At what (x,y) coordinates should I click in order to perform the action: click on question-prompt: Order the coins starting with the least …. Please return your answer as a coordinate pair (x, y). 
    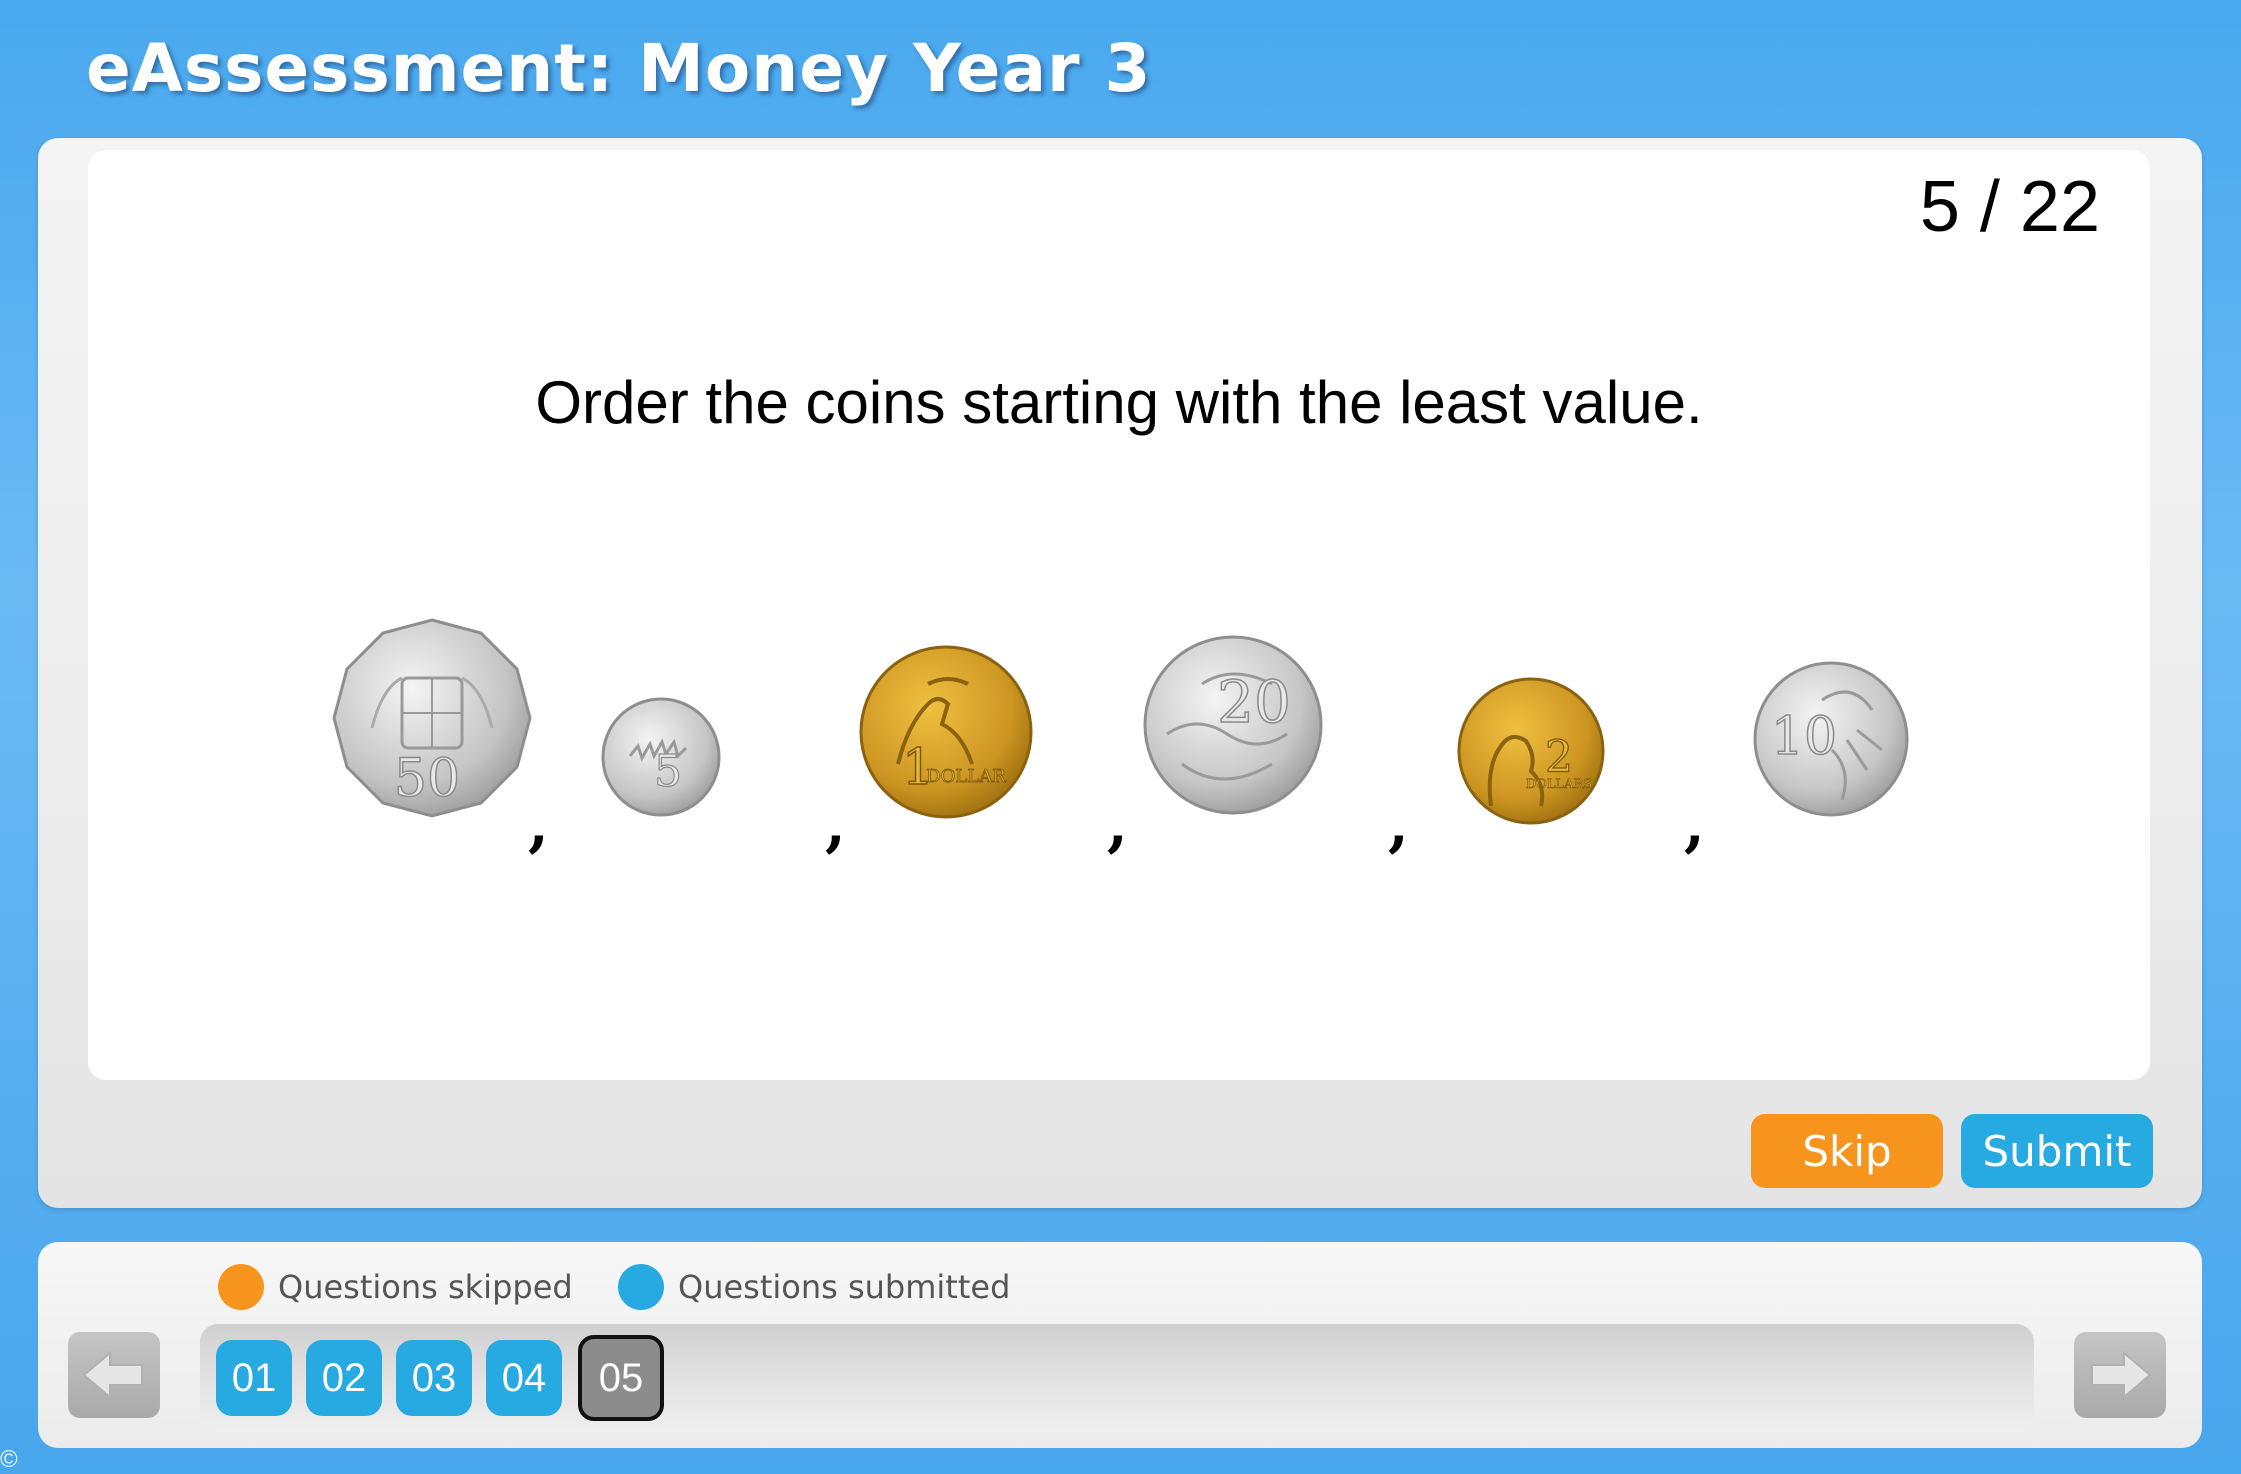
    Looking at the image, I should click on (1119, 402).